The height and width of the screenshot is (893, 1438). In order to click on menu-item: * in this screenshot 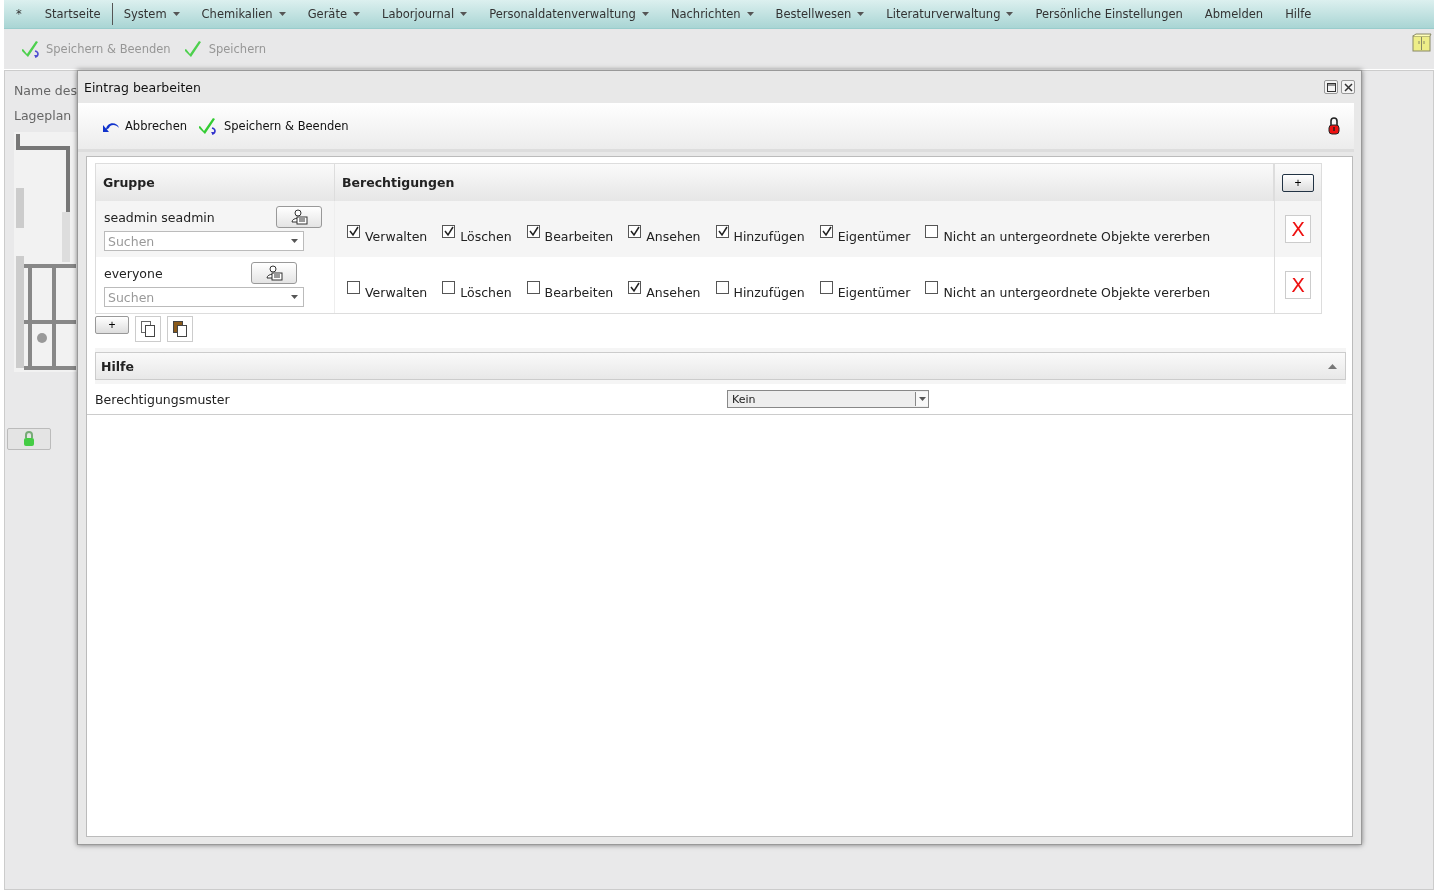, I will do `click(19, 14)`.